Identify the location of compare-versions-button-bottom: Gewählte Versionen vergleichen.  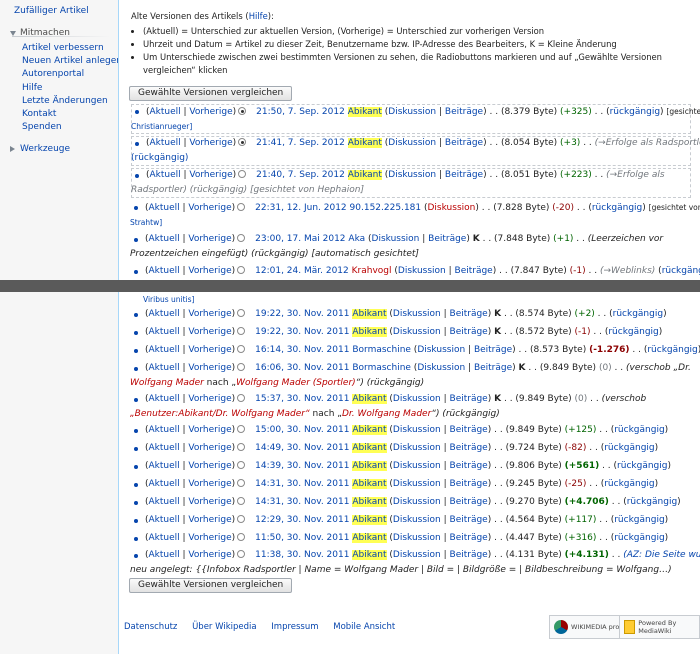
(211, 585).